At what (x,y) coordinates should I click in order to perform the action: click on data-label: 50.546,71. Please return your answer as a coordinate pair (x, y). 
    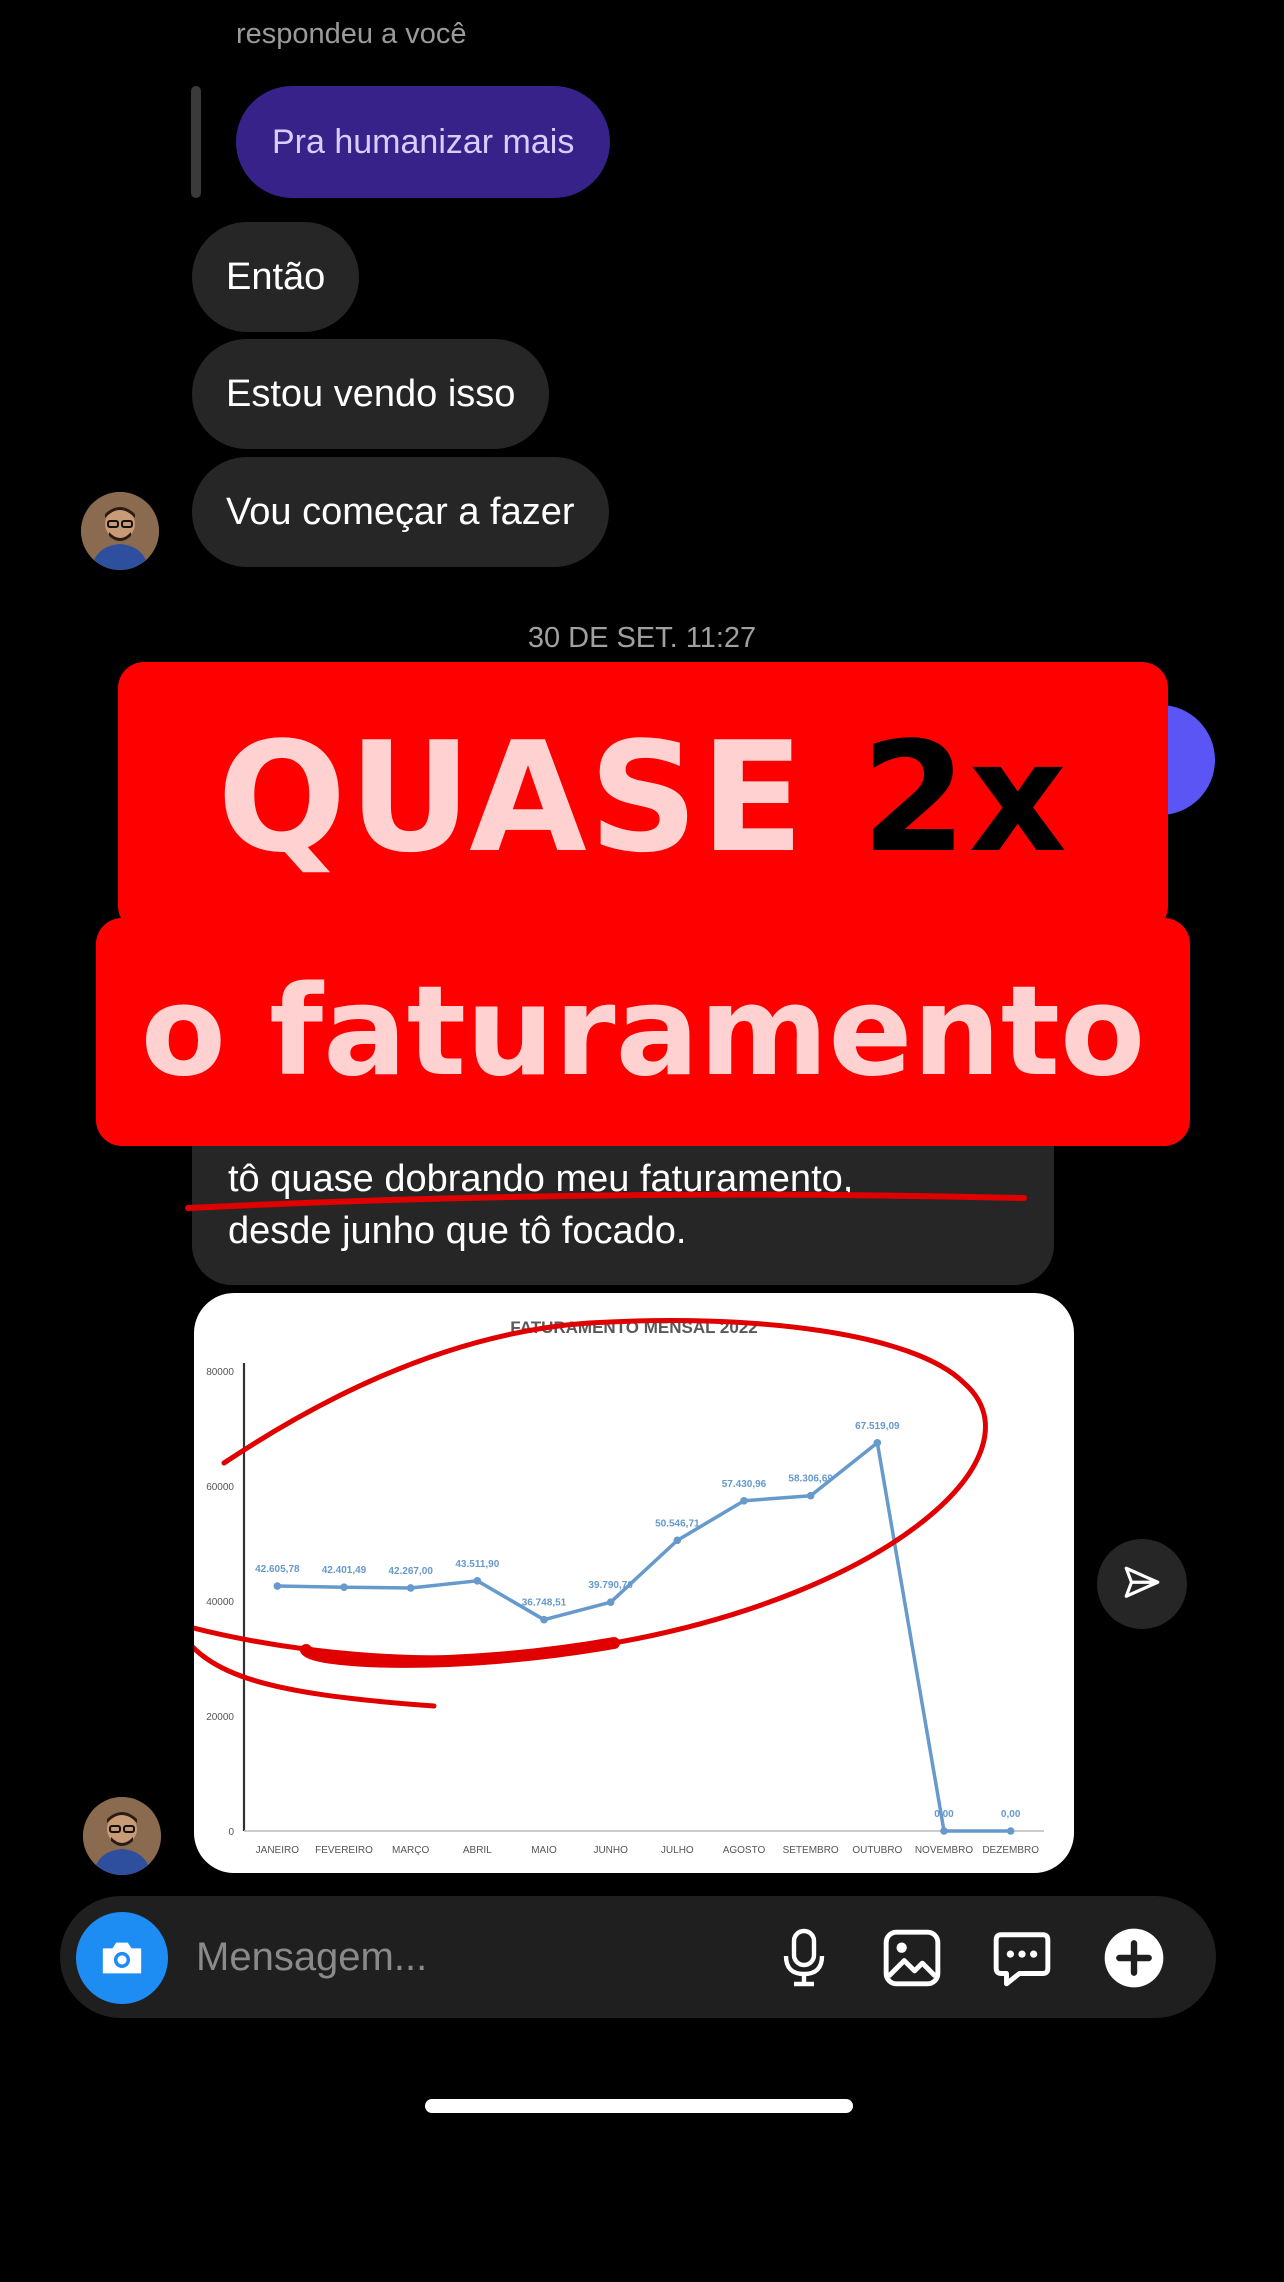
    Looking at the image, I should click on (677, 1523).